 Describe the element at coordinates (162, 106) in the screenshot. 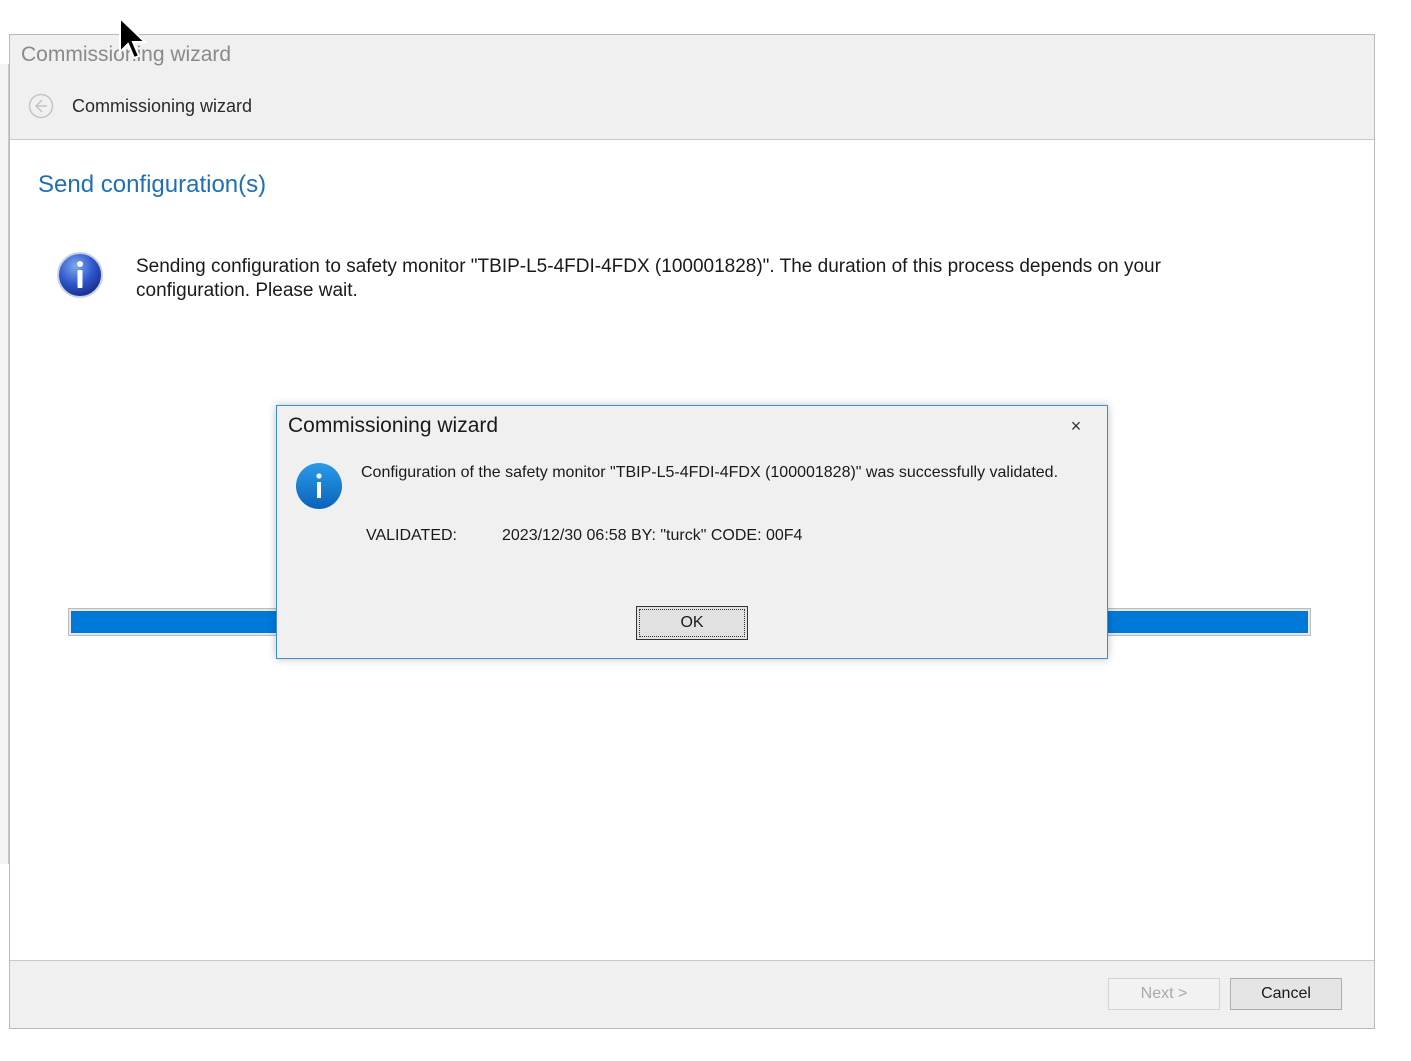

I see `breadcrumb-title: Commissioning wizard` at that location.